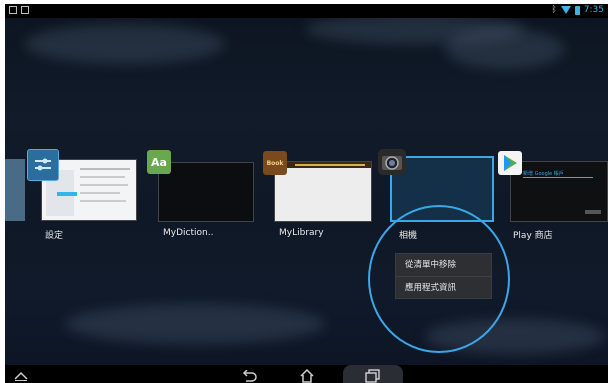  Describe the element at coordinates (159, 162) in the screenshot. I see `dictionary-icon: Aa` at that location.